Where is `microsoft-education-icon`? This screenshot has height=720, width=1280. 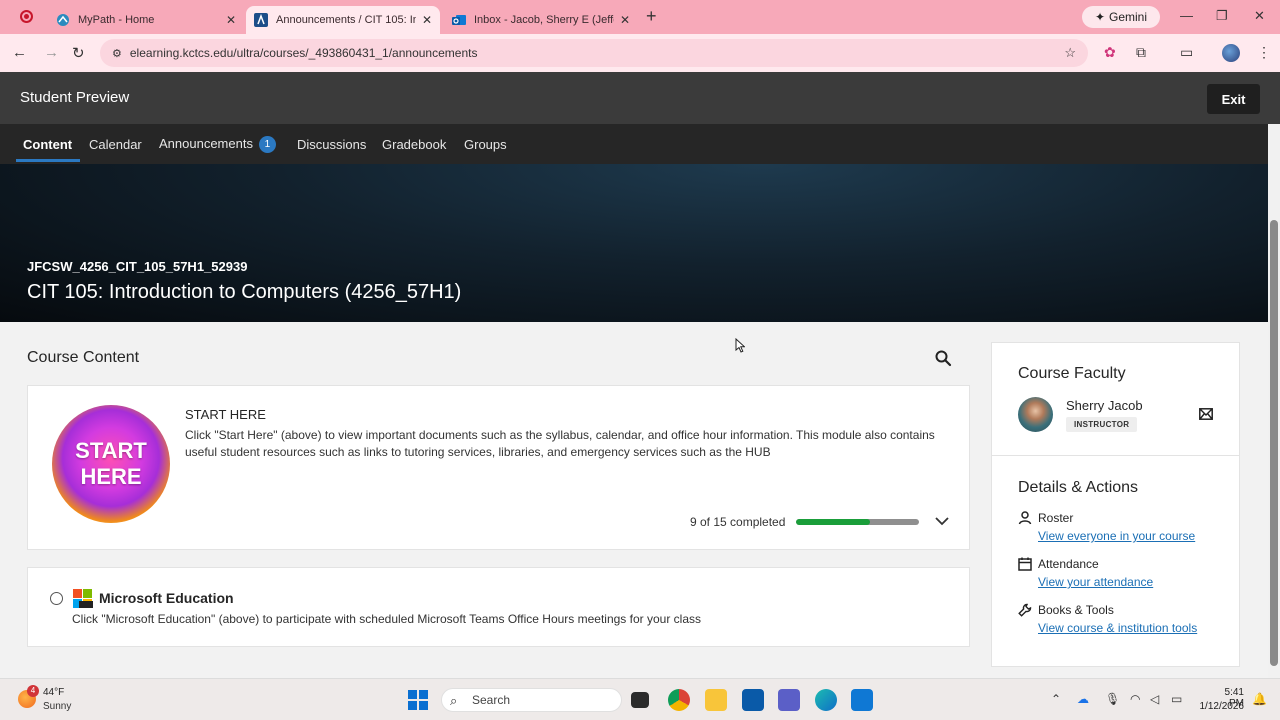
microsoft-education-icon is located at coordinates (83, 598).